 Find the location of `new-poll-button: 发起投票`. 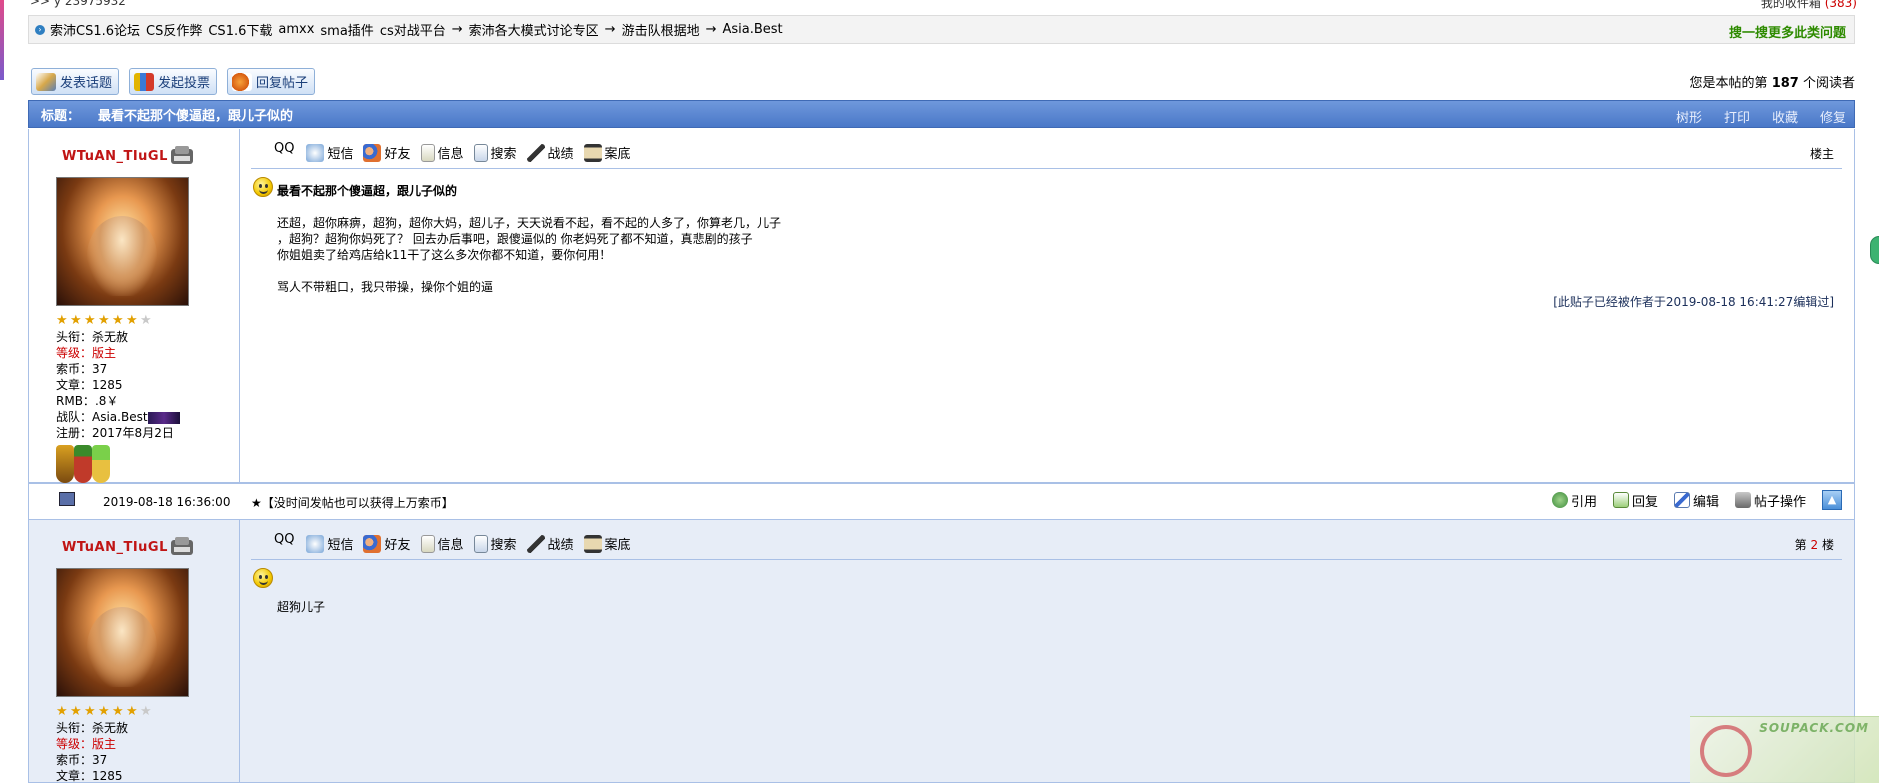

new-poll-button: 发起投票 is located at coordinates (173, 81).